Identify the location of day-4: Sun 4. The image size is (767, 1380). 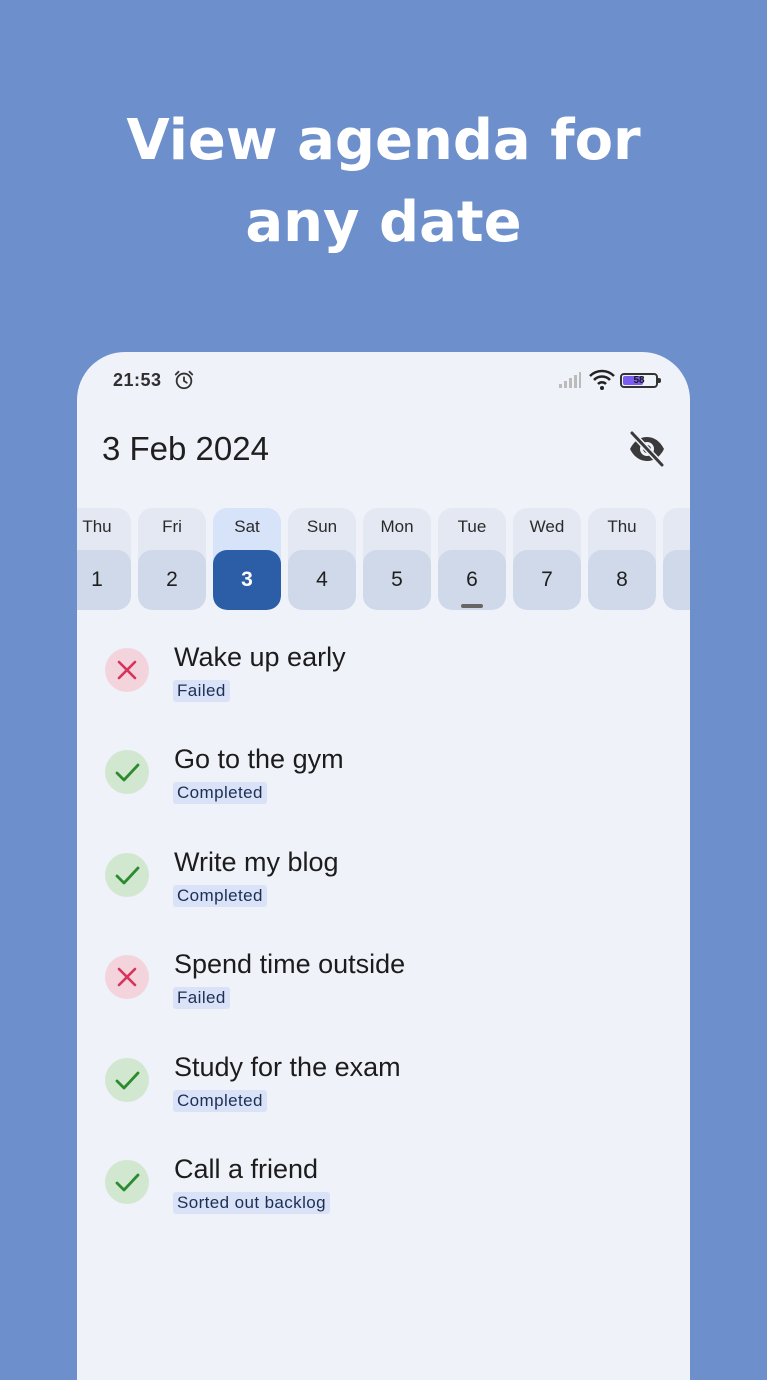
(322, 559).